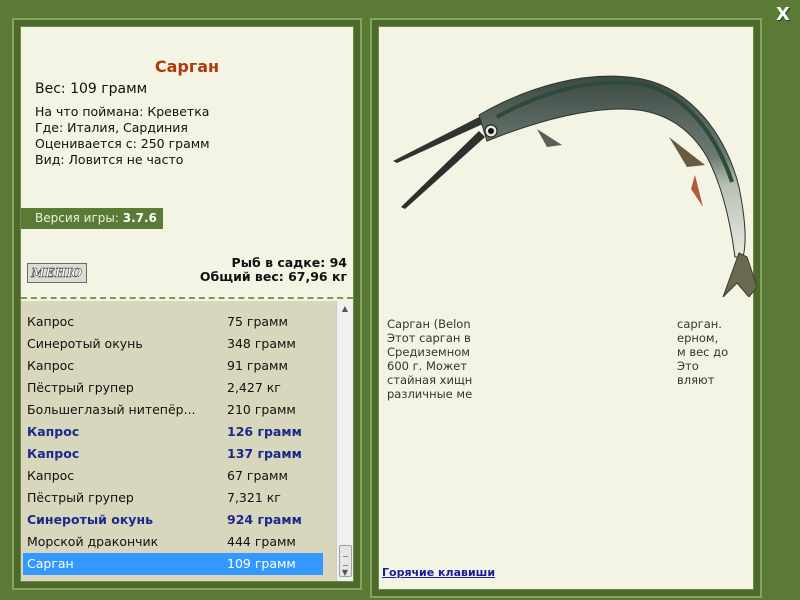  What do you see at coordinates (173, 498) in the screenshot?
I see `catch-list-item: Пёстрый групер 7,321 кг` at bounding box center [173, 498].